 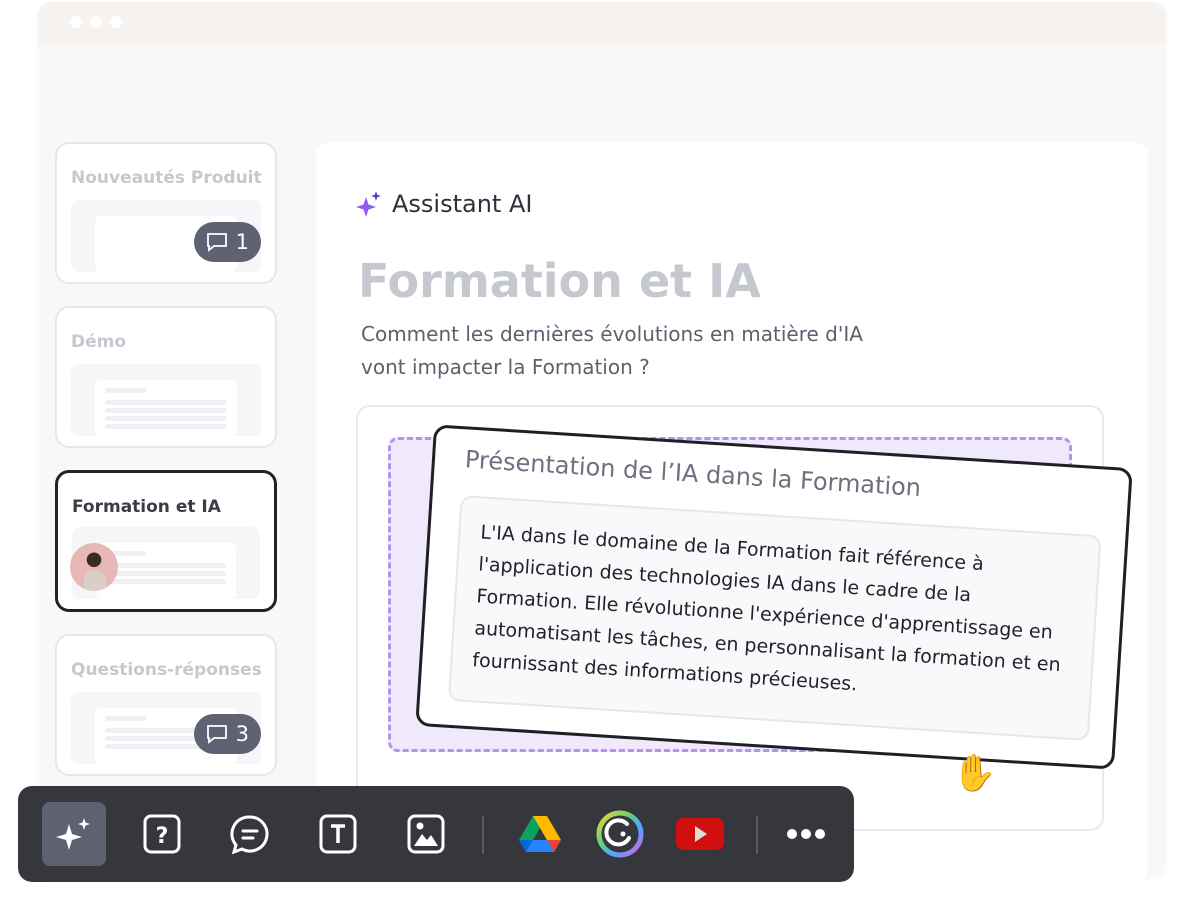 I want to click on text-icon, so click(x=338, y=834).